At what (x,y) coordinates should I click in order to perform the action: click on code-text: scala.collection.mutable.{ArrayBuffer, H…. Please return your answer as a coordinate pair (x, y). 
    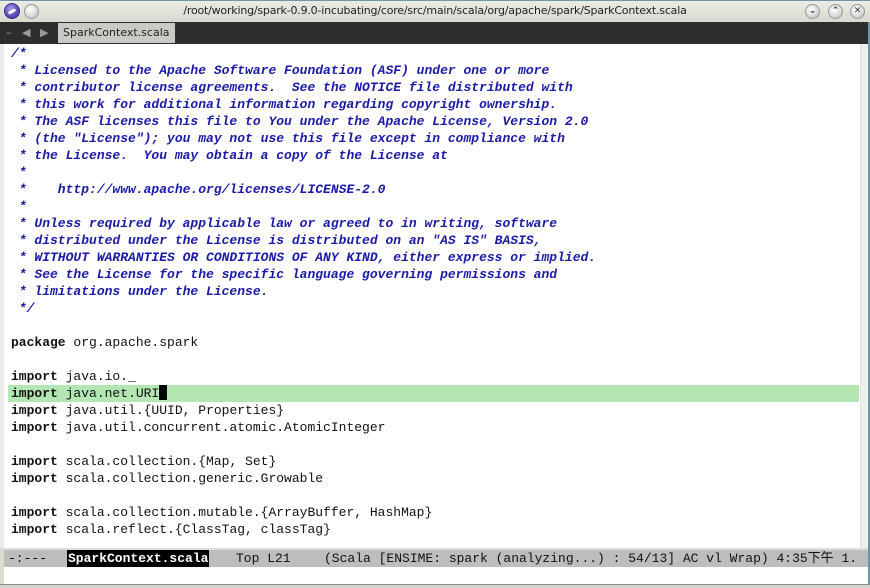
    Looking at the image, I should click on (245, 512).